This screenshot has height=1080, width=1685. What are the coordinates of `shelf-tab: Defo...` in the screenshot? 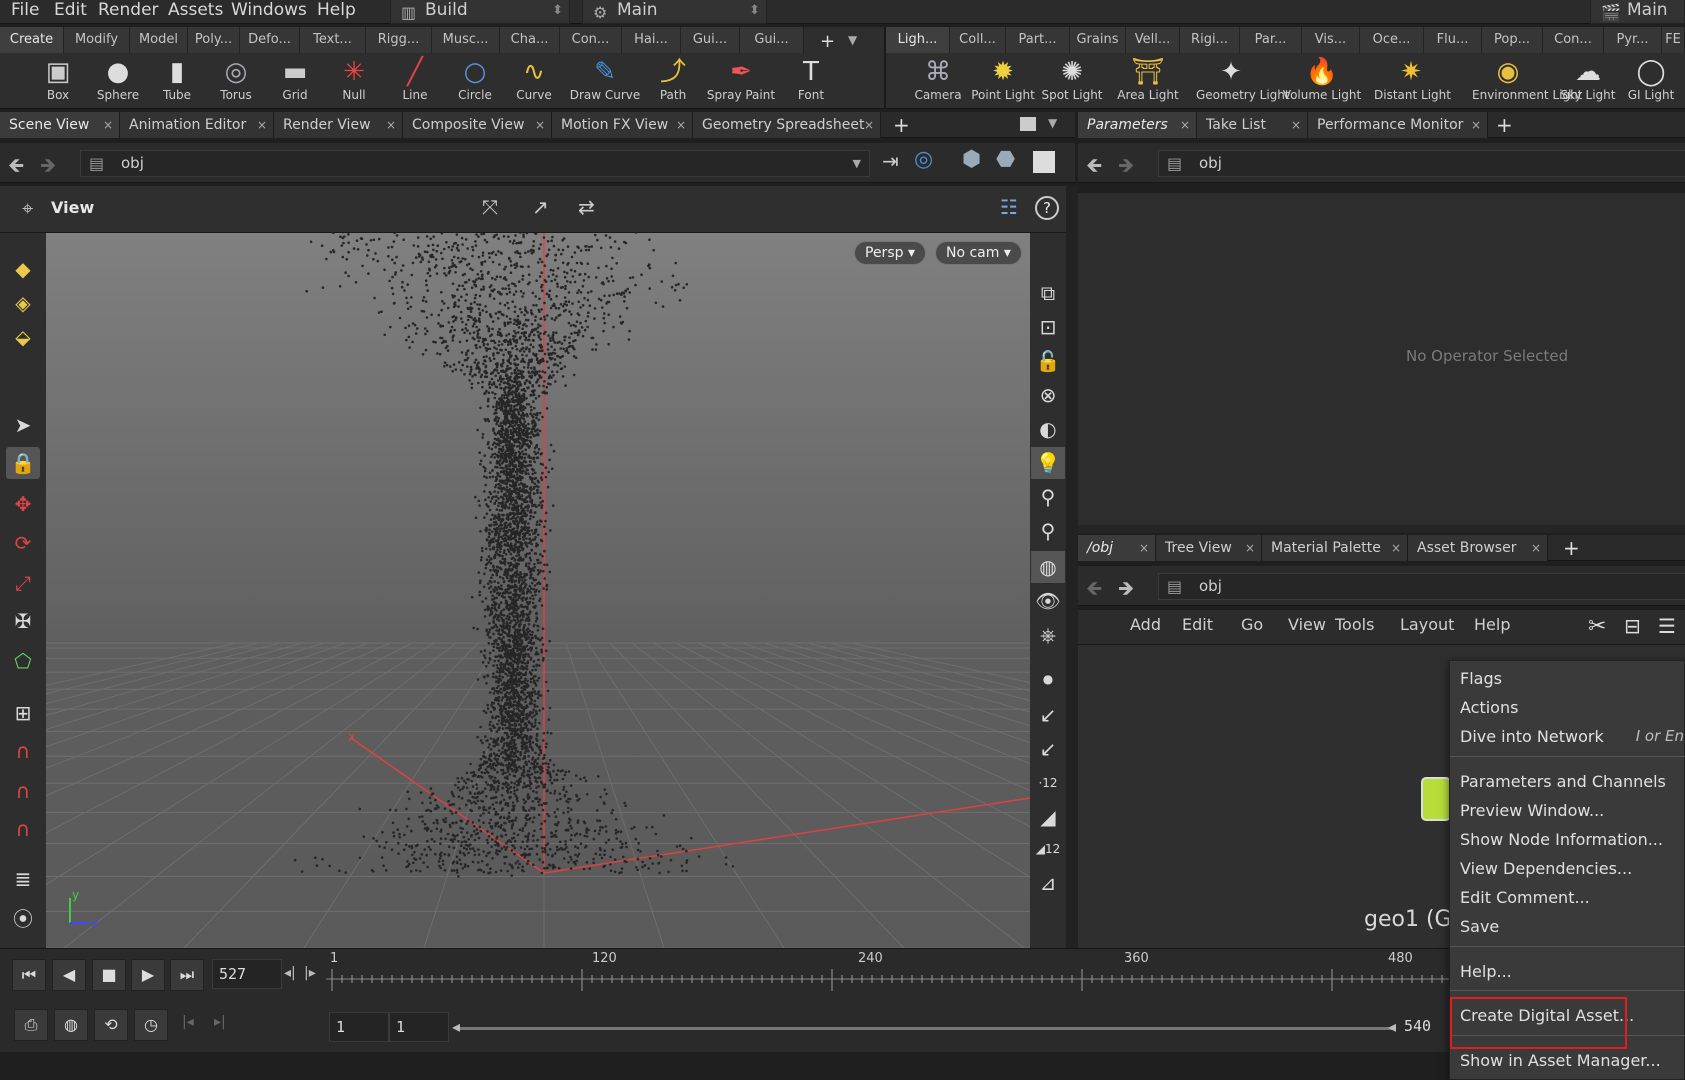 It's located at (270, 40).